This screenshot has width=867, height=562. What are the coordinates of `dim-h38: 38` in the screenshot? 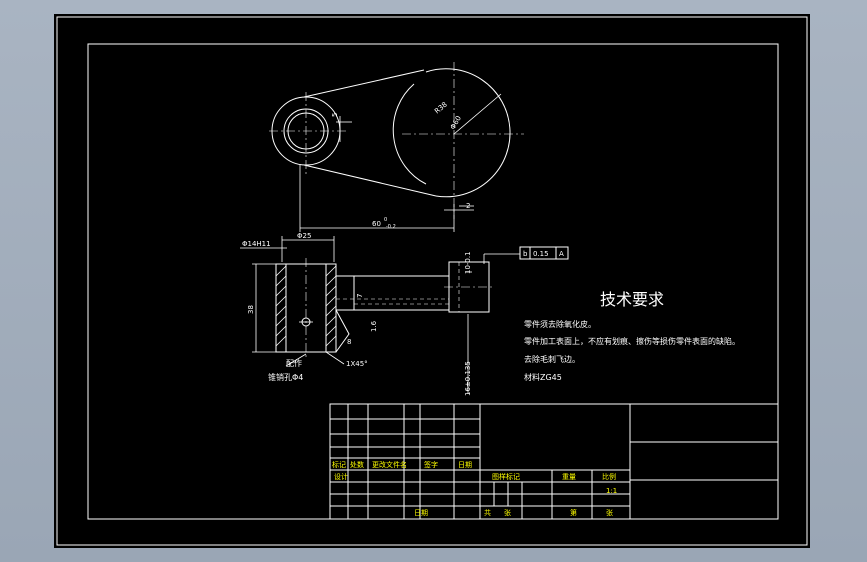 It's located at (251, 309).